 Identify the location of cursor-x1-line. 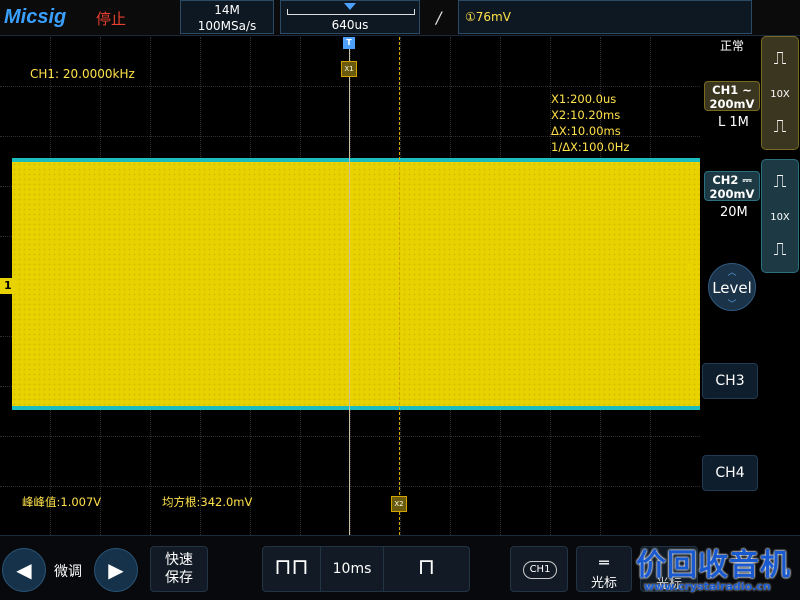
(349, 286).